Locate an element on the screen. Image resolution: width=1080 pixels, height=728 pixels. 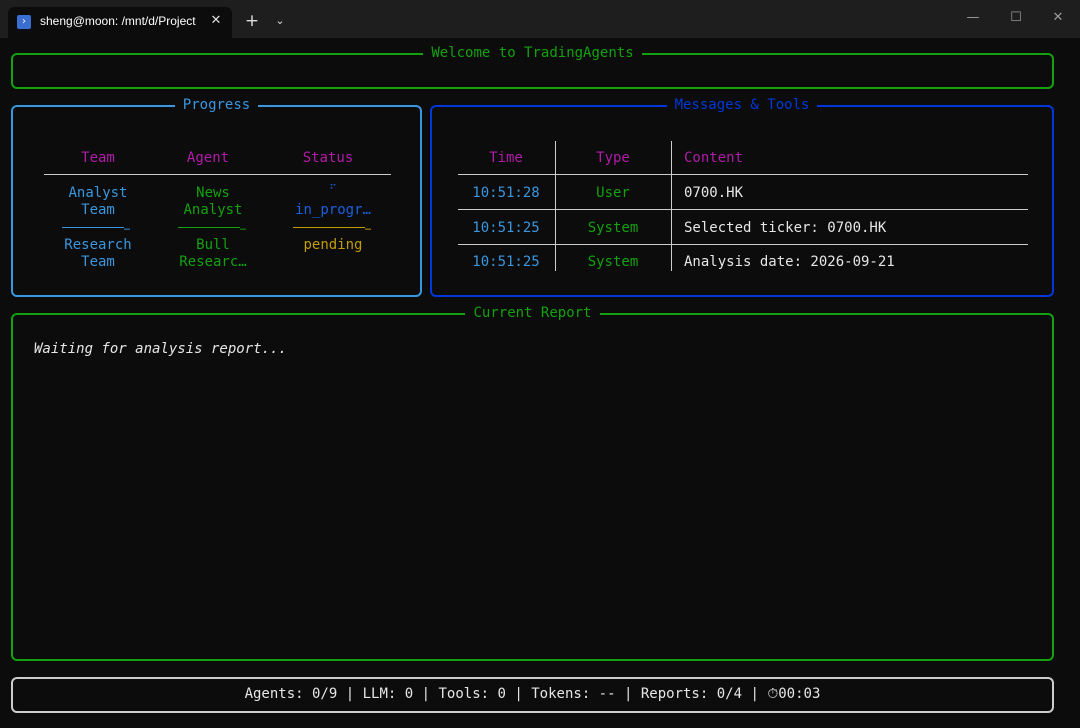
tab-title: sheng@moon: /mnt/d/Project is located at coordinates (118, 21).